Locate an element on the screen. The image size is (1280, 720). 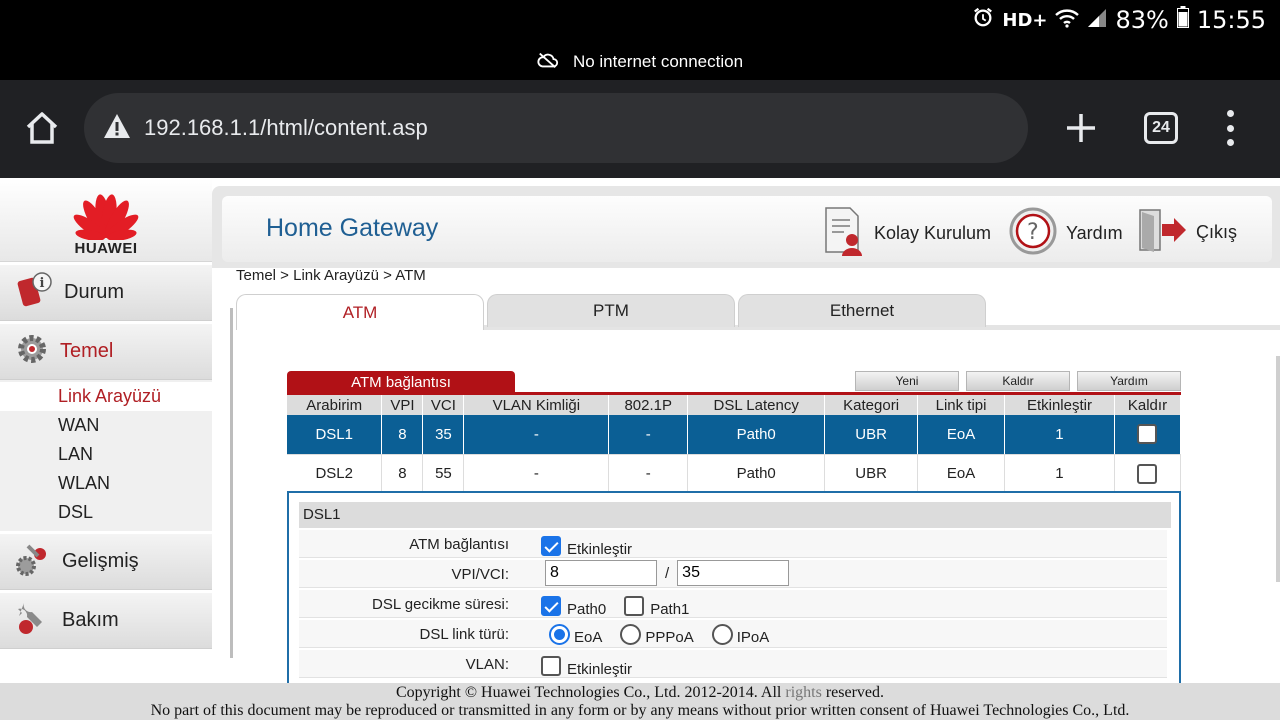
sidebar-item-durum: i Durum is located at coordinates (106, 293).